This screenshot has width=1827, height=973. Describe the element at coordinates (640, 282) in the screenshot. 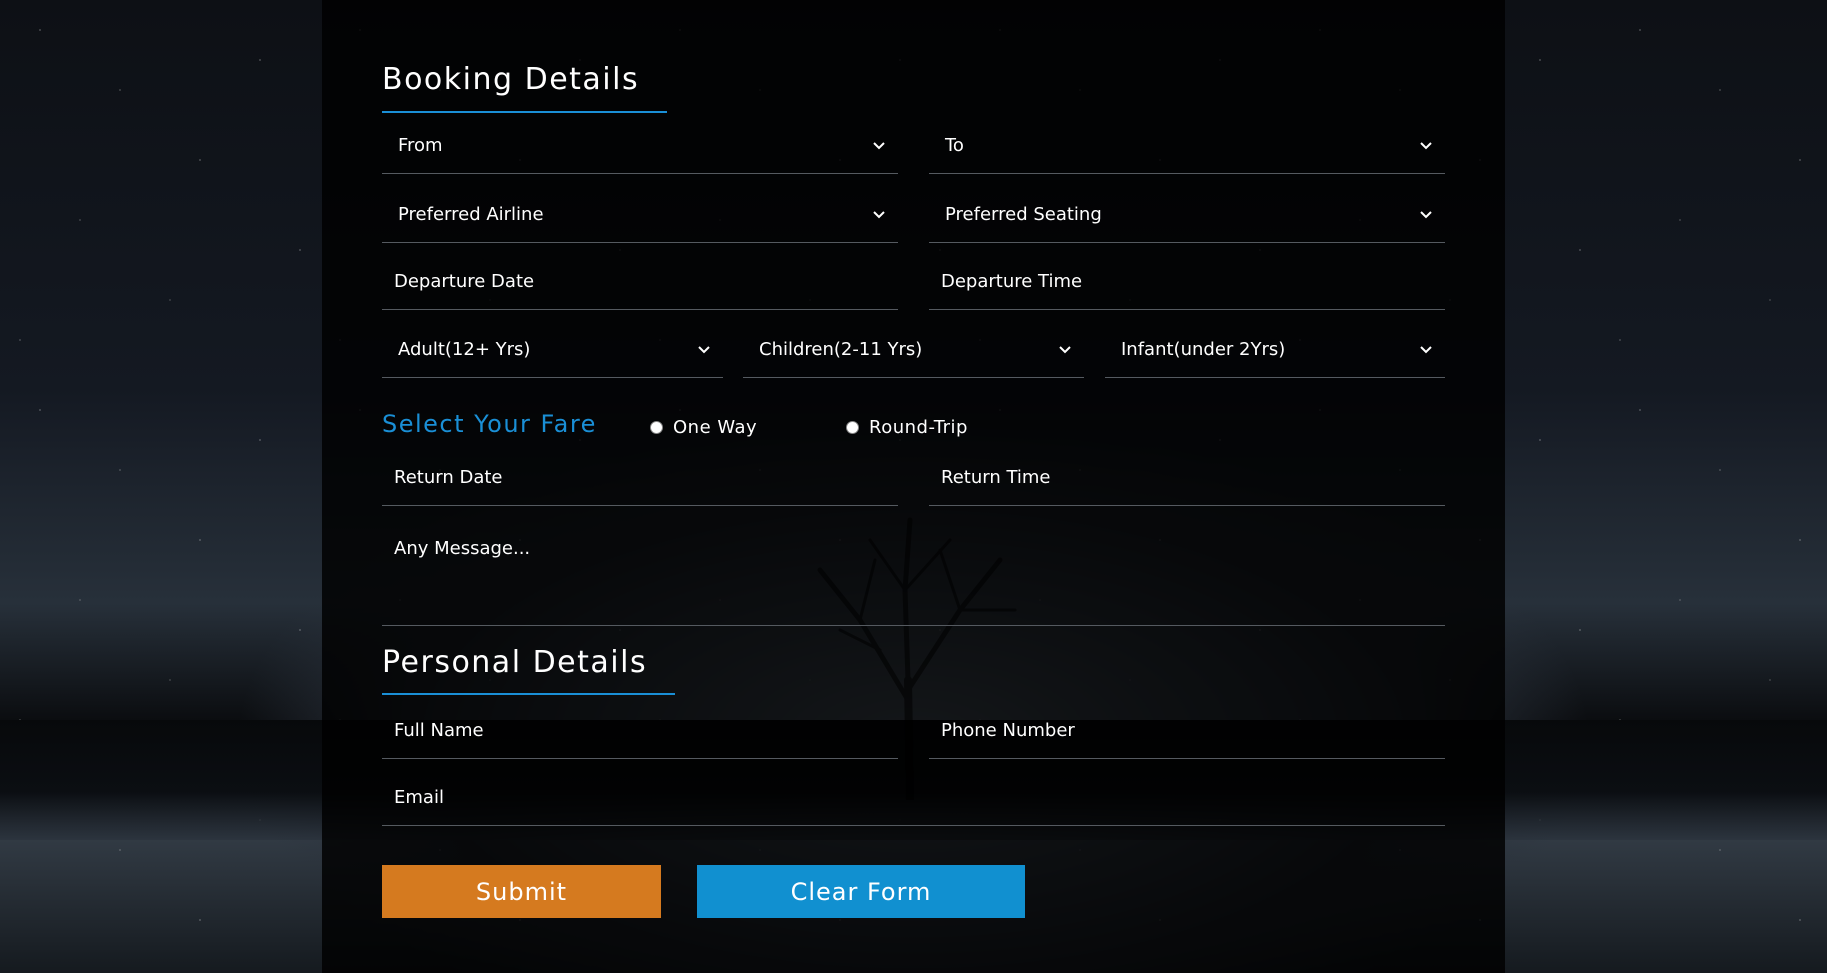

I see `departure-date-input: Departure Date` at that location.